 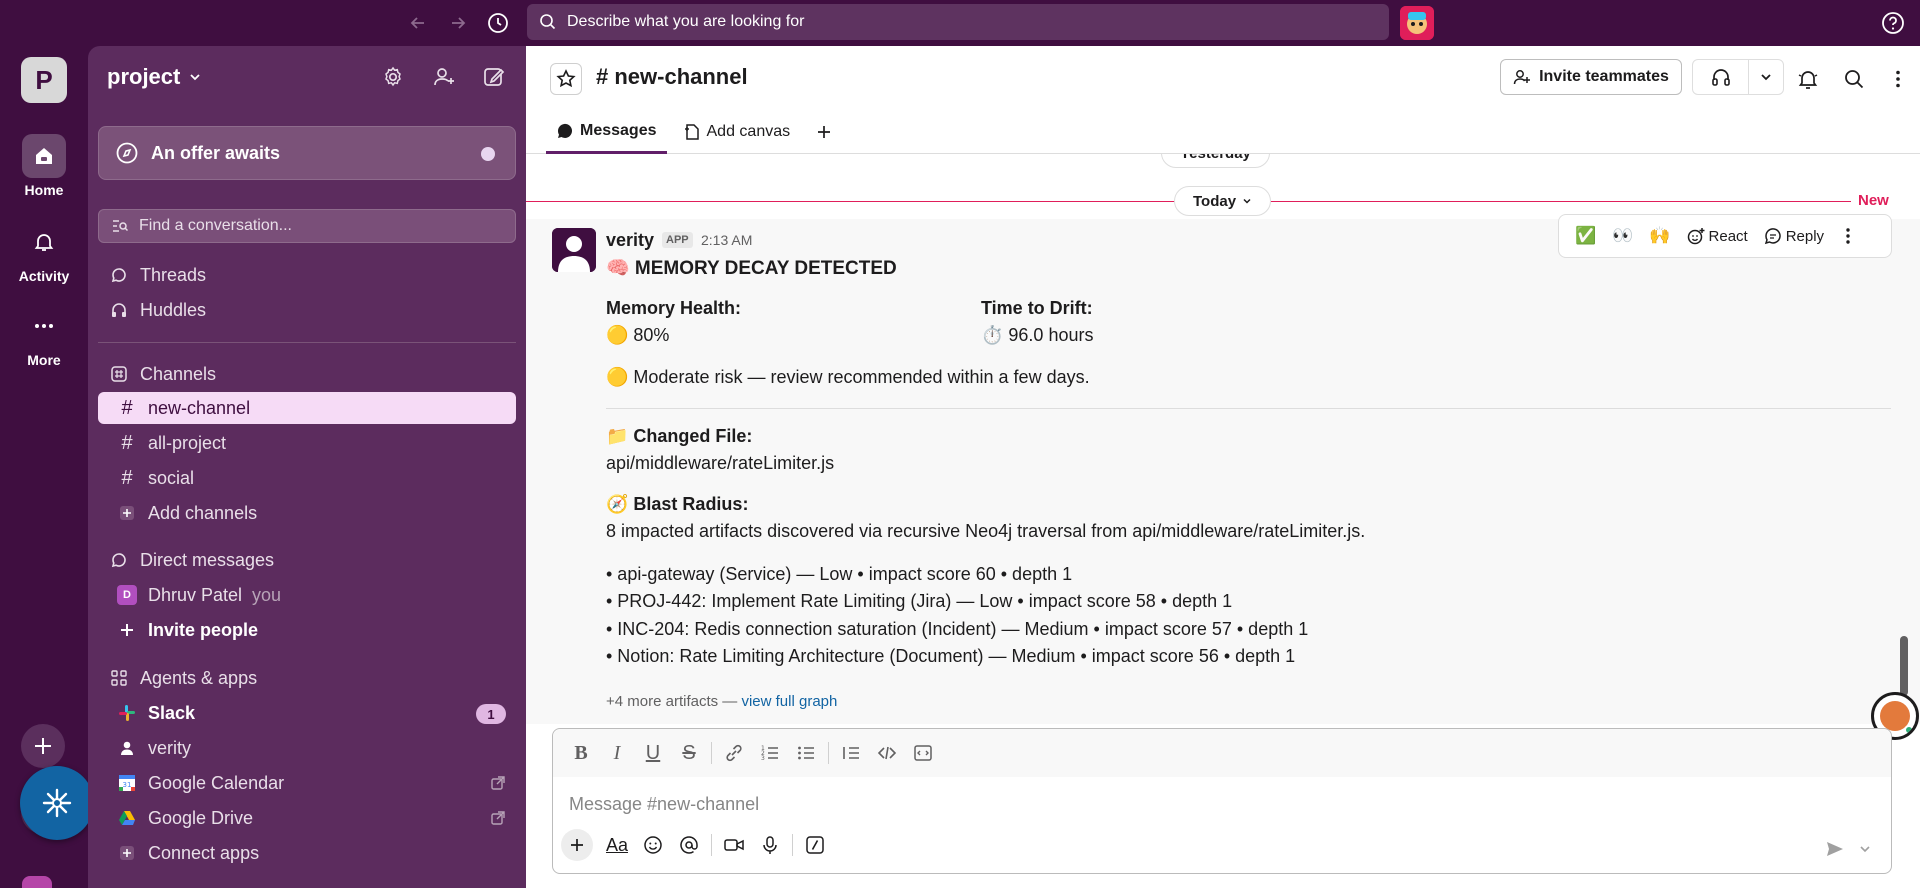 What do you see at coordinates (653, 753) in the screenshot?
I see `underline-icon: U` at bounding box center [653, 753].